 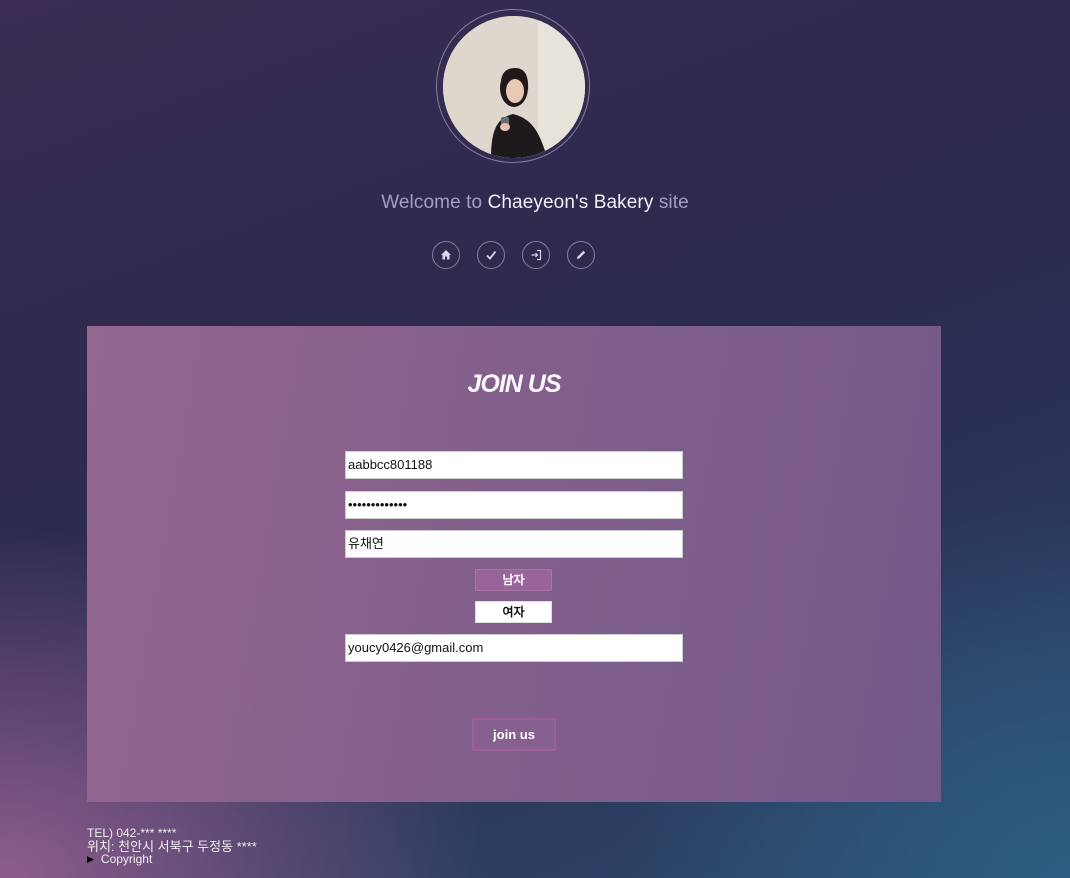 What do you see at coordinates (514, 505) in the screenshot?
I see `password-input: •••••••••••••` at bounding box center [514, 505].